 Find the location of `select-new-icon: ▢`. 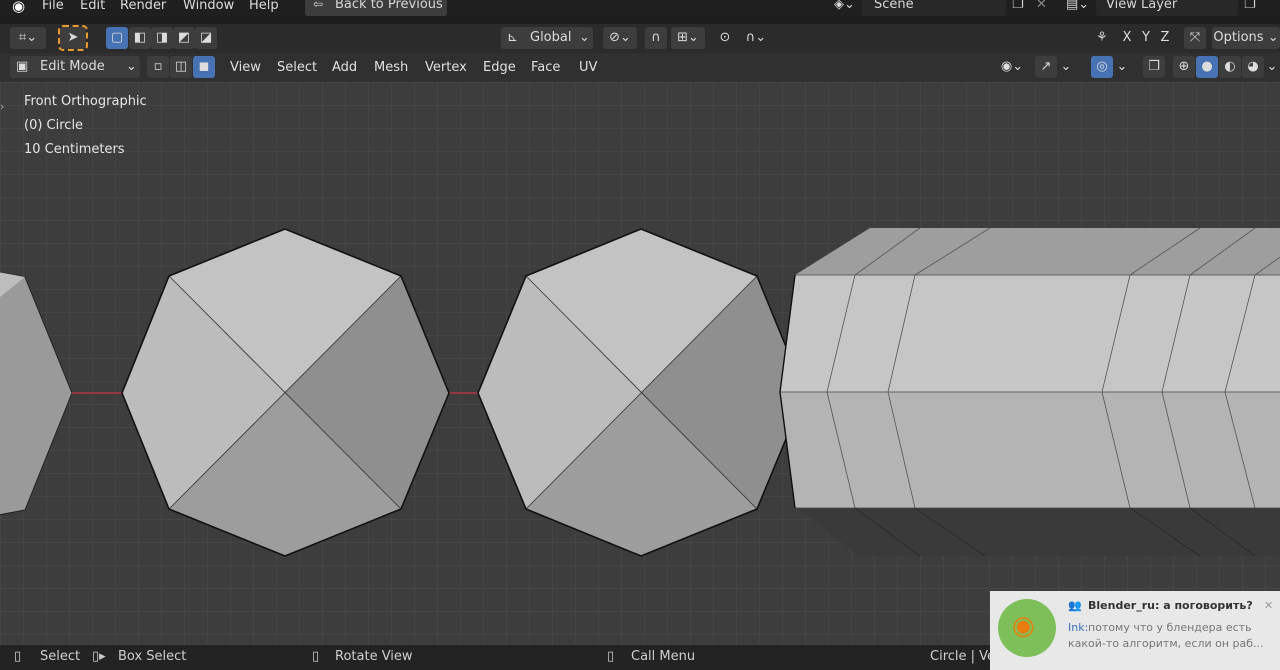

select-new-icon: ▢ is located at coordinates (117, 37).